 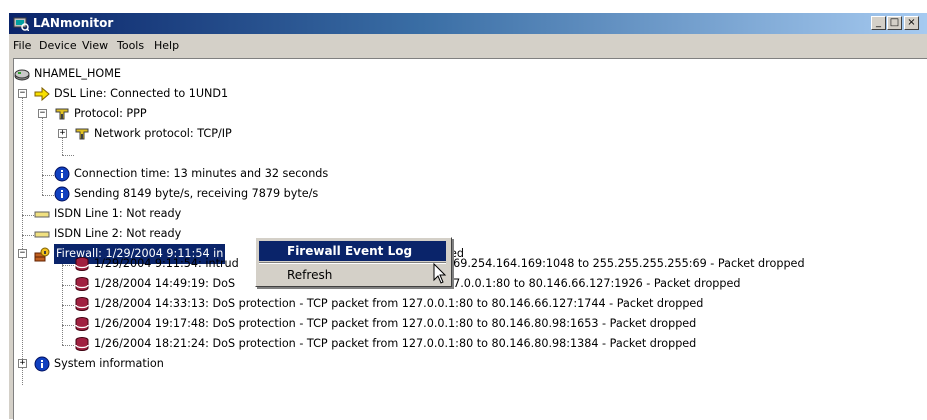 What do you see at coordinates (911, 23) in the screenshot?
I see `close-button: ×` at bounding box center [911, 23].